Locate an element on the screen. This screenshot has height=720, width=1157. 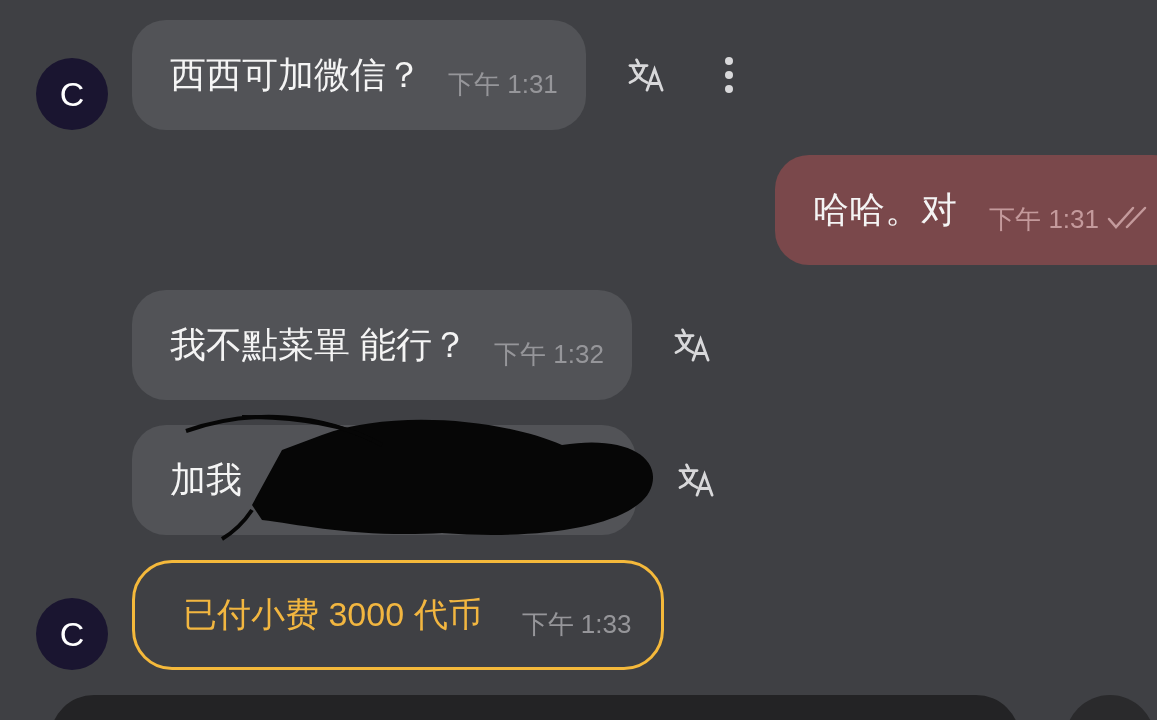
message-bubble: 西西可加微信？ 下午 1:31 is located at coordinates (359, 75).